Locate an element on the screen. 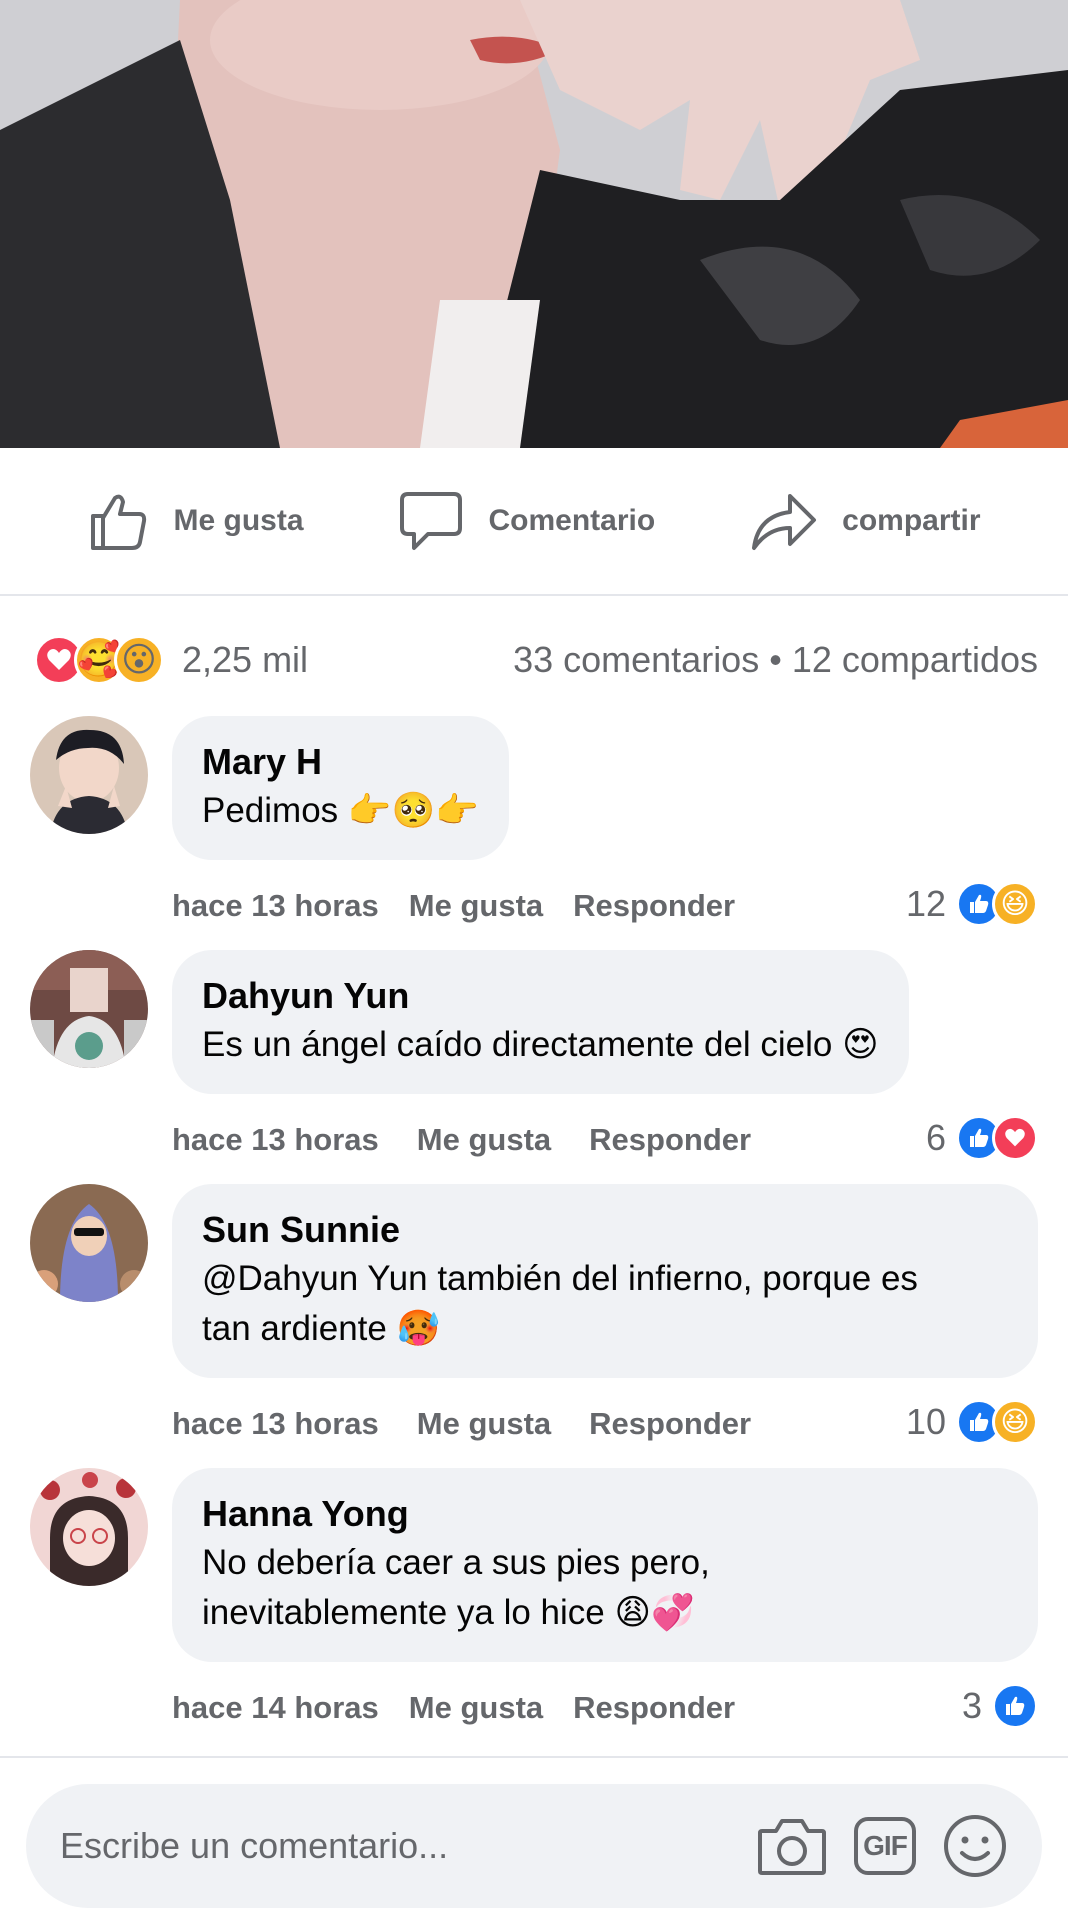 Image resolution: width=1068 pixels, height=1920 pixels. comment-bubble: Mary H Pedimos 👉🥺👉 is located at coordinates (340, 788).